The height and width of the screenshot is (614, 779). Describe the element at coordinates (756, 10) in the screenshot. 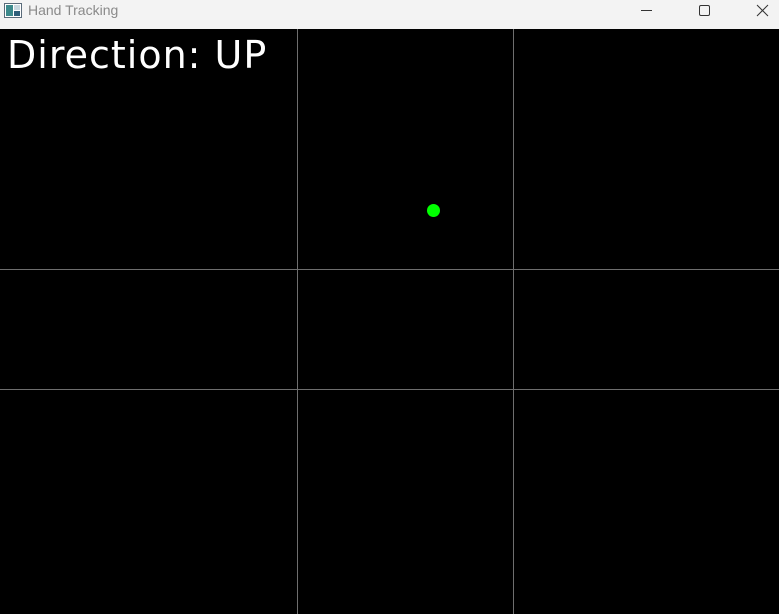

I see `close-button` at that location.